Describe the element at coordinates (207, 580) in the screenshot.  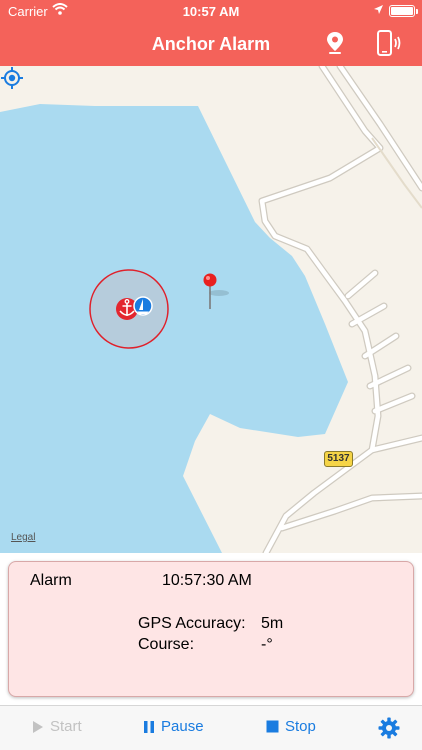
I see `alarm-time: 10:57:30 AM` at that location.